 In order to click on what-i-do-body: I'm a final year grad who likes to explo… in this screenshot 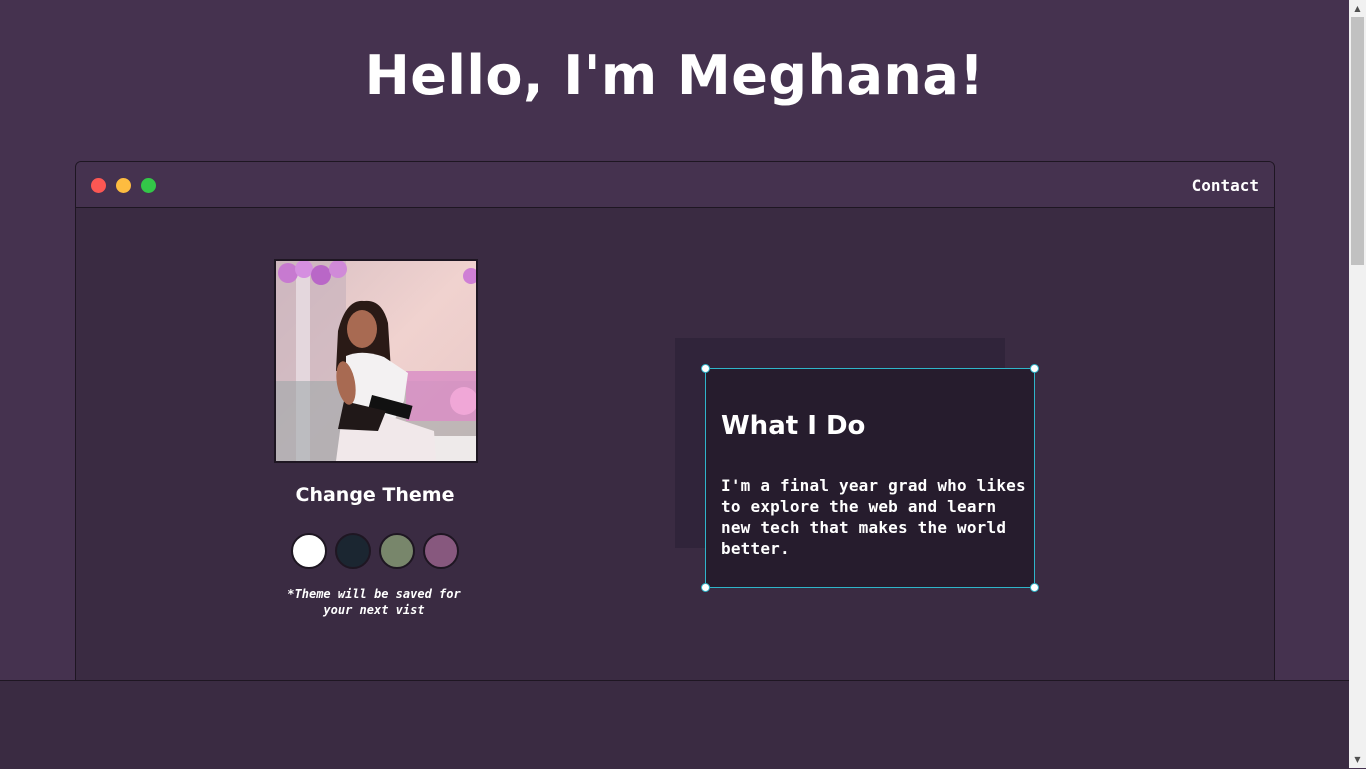, I will do `click(873, 517)`.